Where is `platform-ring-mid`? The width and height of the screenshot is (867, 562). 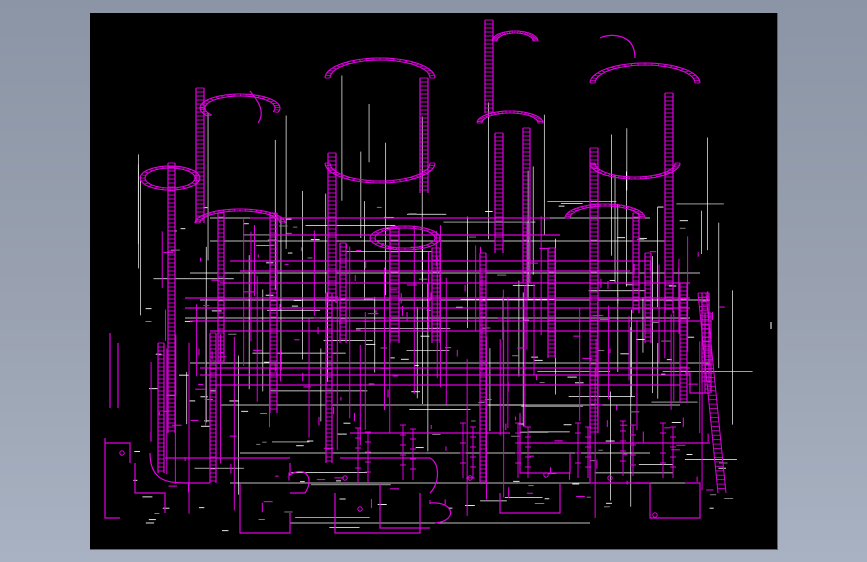 platform-ring-mid is located at coordinates (380, 173).